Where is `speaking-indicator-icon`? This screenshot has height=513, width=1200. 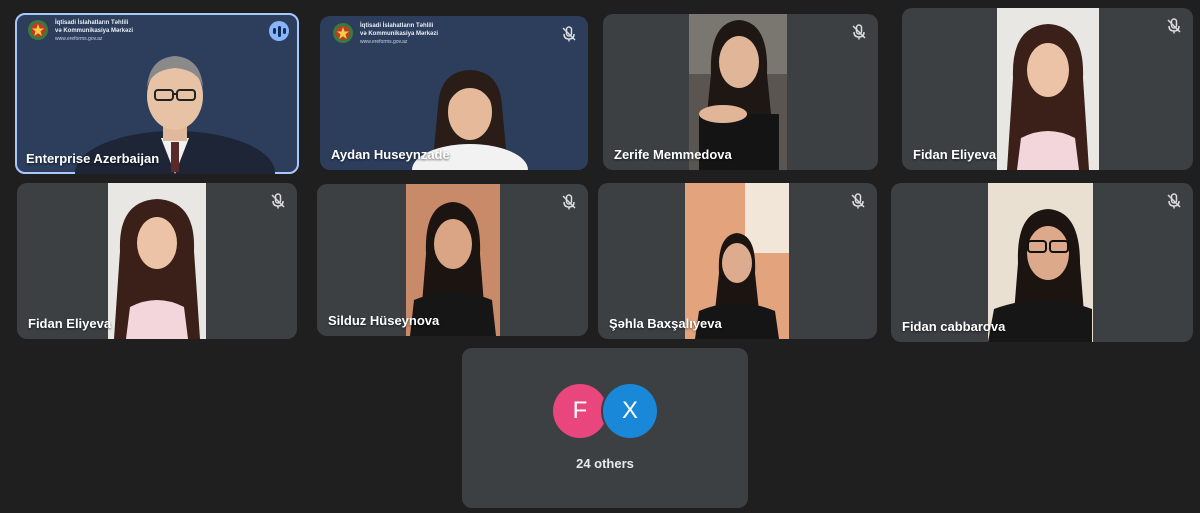 speaking-indicator-icon is located at coordinates (279, 31).